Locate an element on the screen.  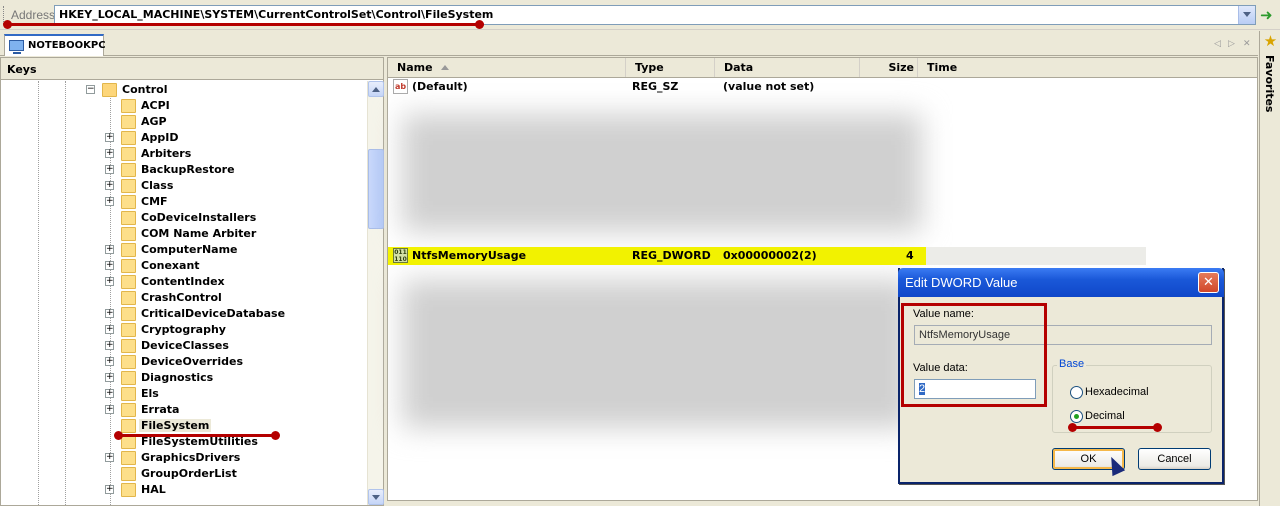
cancel-button: Cancel is located at coordinates (1174, 459).